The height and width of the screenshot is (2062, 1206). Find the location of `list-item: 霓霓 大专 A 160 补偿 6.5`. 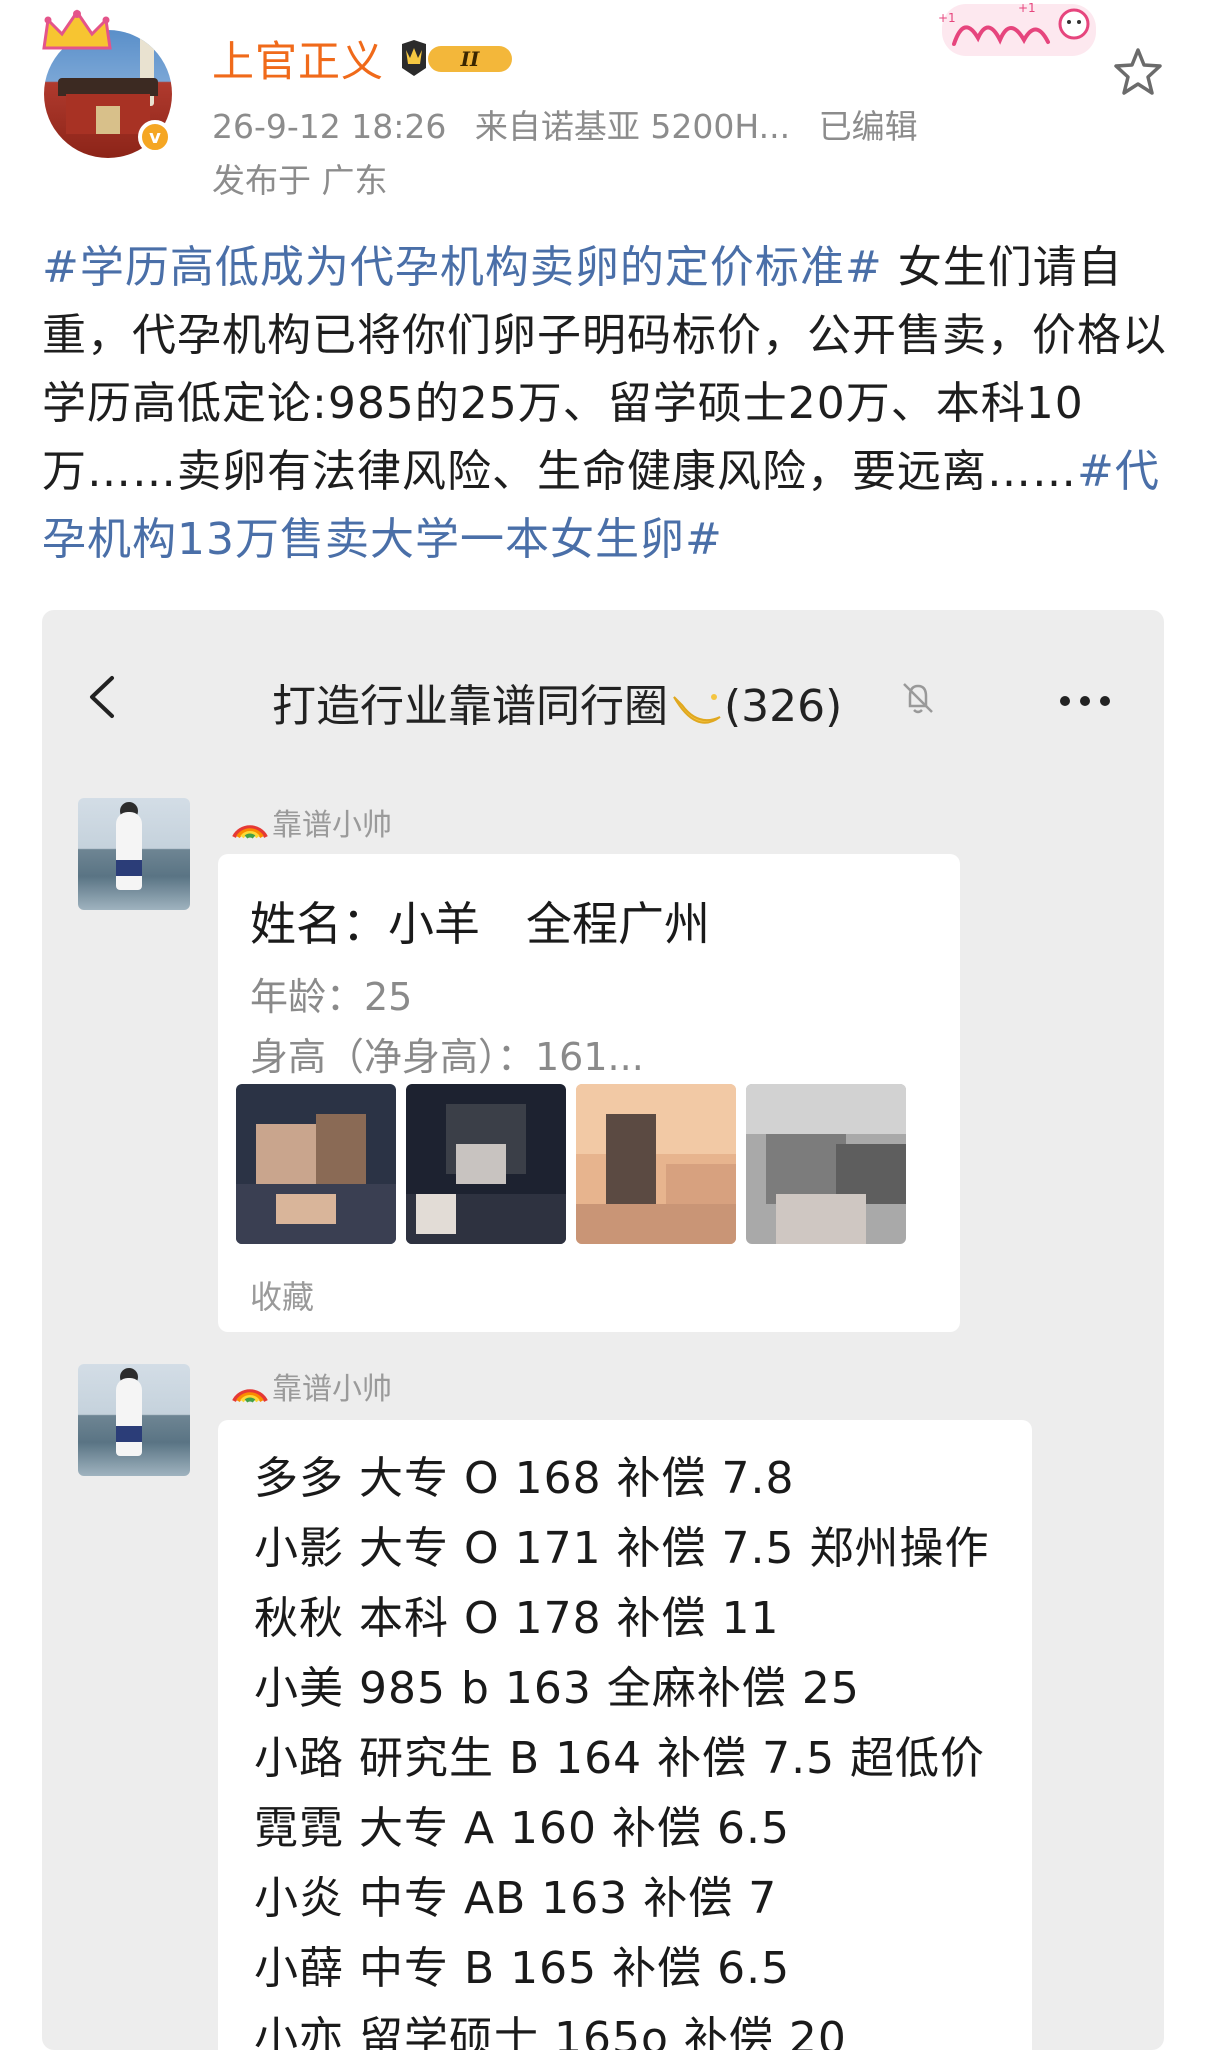

list-item: 霓霓 大专 A 160 补偿 6.5 is located at coordinates (522, 1828).